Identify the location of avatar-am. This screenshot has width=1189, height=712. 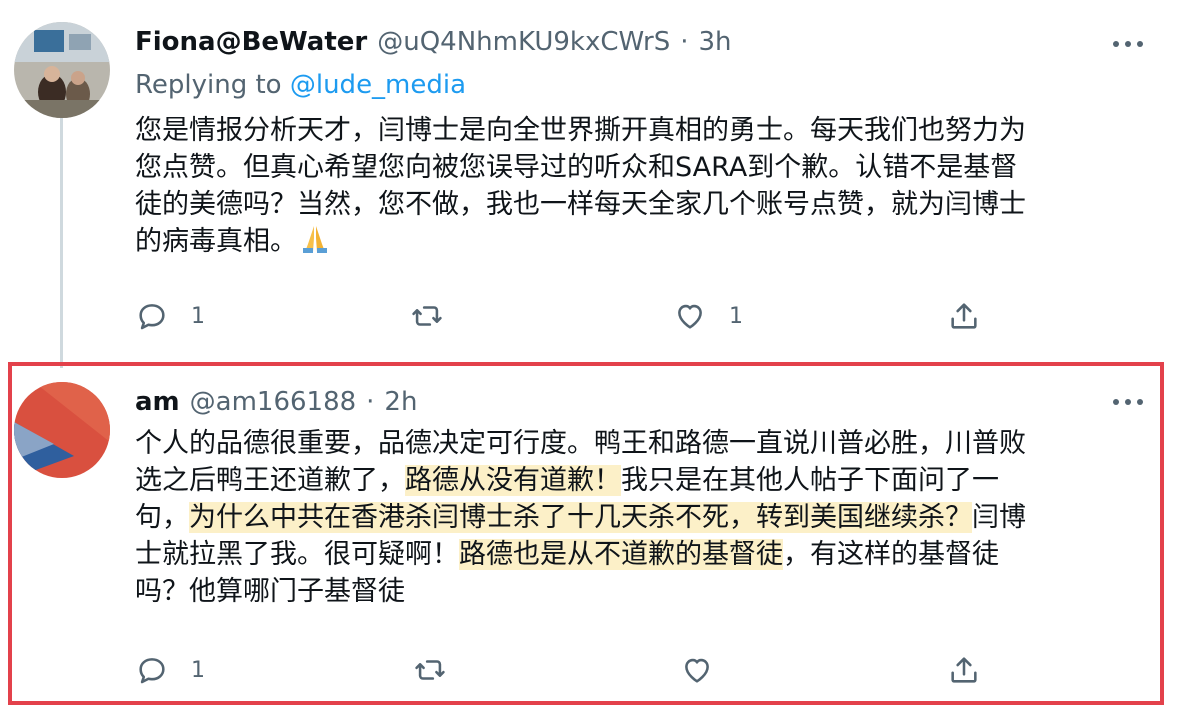
(62, 430).